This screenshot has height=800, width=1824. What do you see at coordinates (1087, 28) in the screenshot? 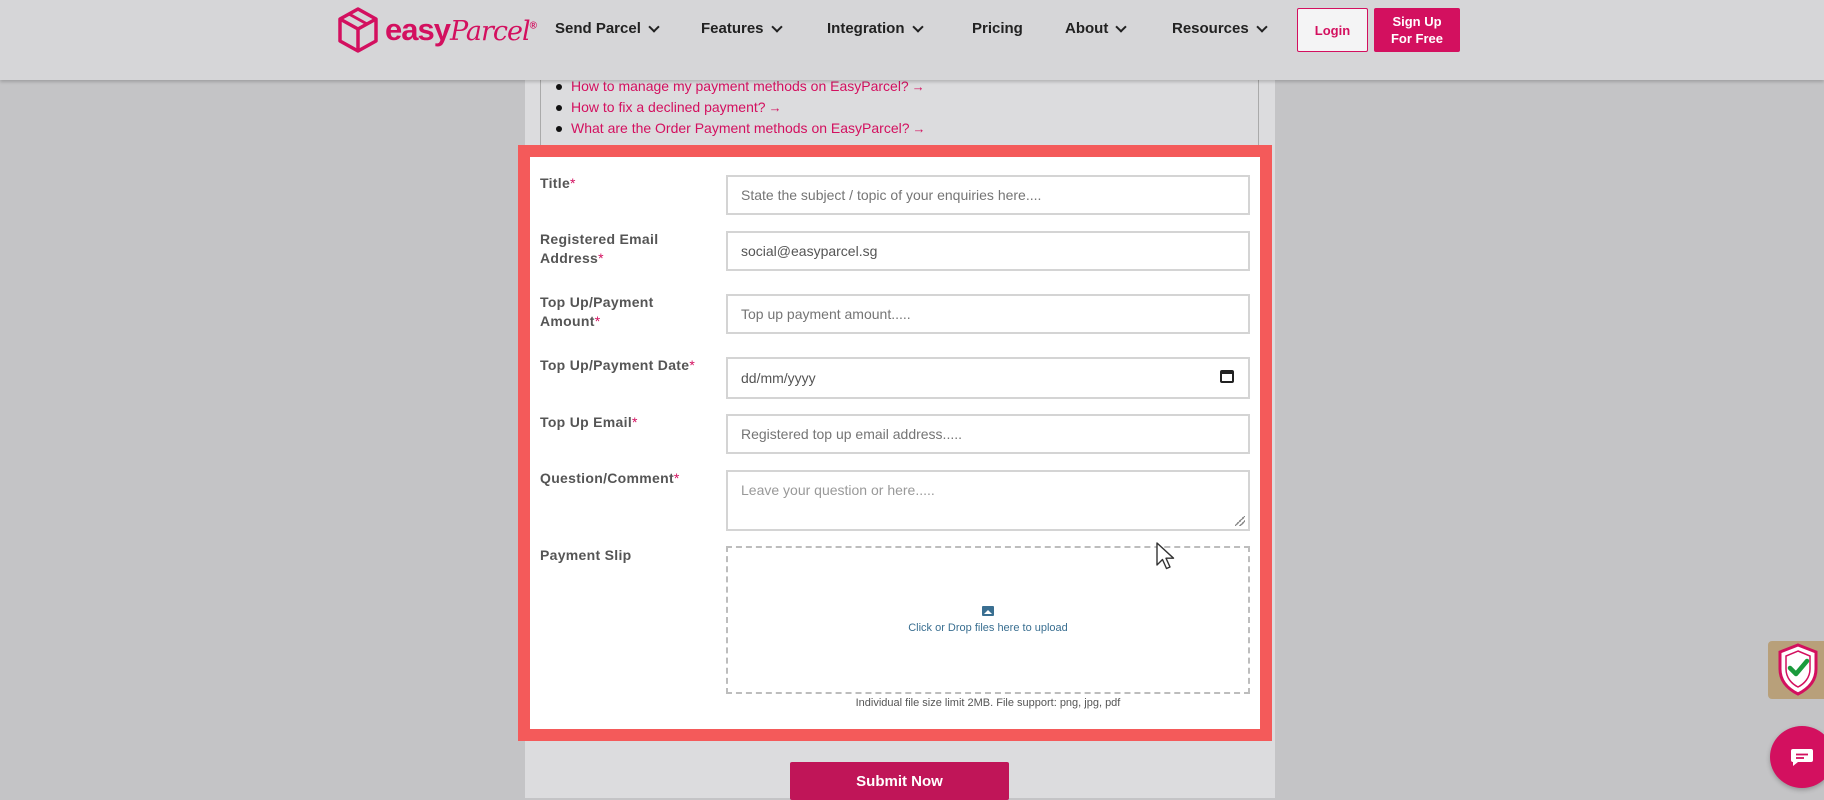
I see `nav-label: About` at bounding box center [1087, 28].